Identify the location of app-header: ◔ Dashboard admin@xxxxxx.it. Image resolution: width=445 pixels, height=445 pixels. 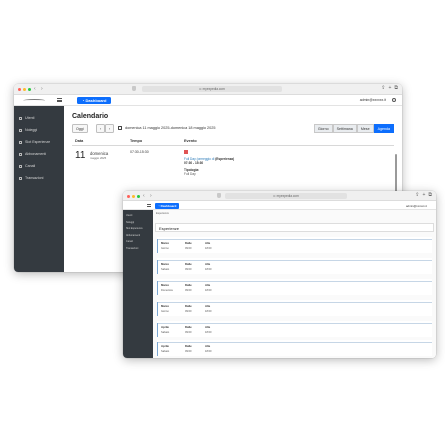
(208, 100).